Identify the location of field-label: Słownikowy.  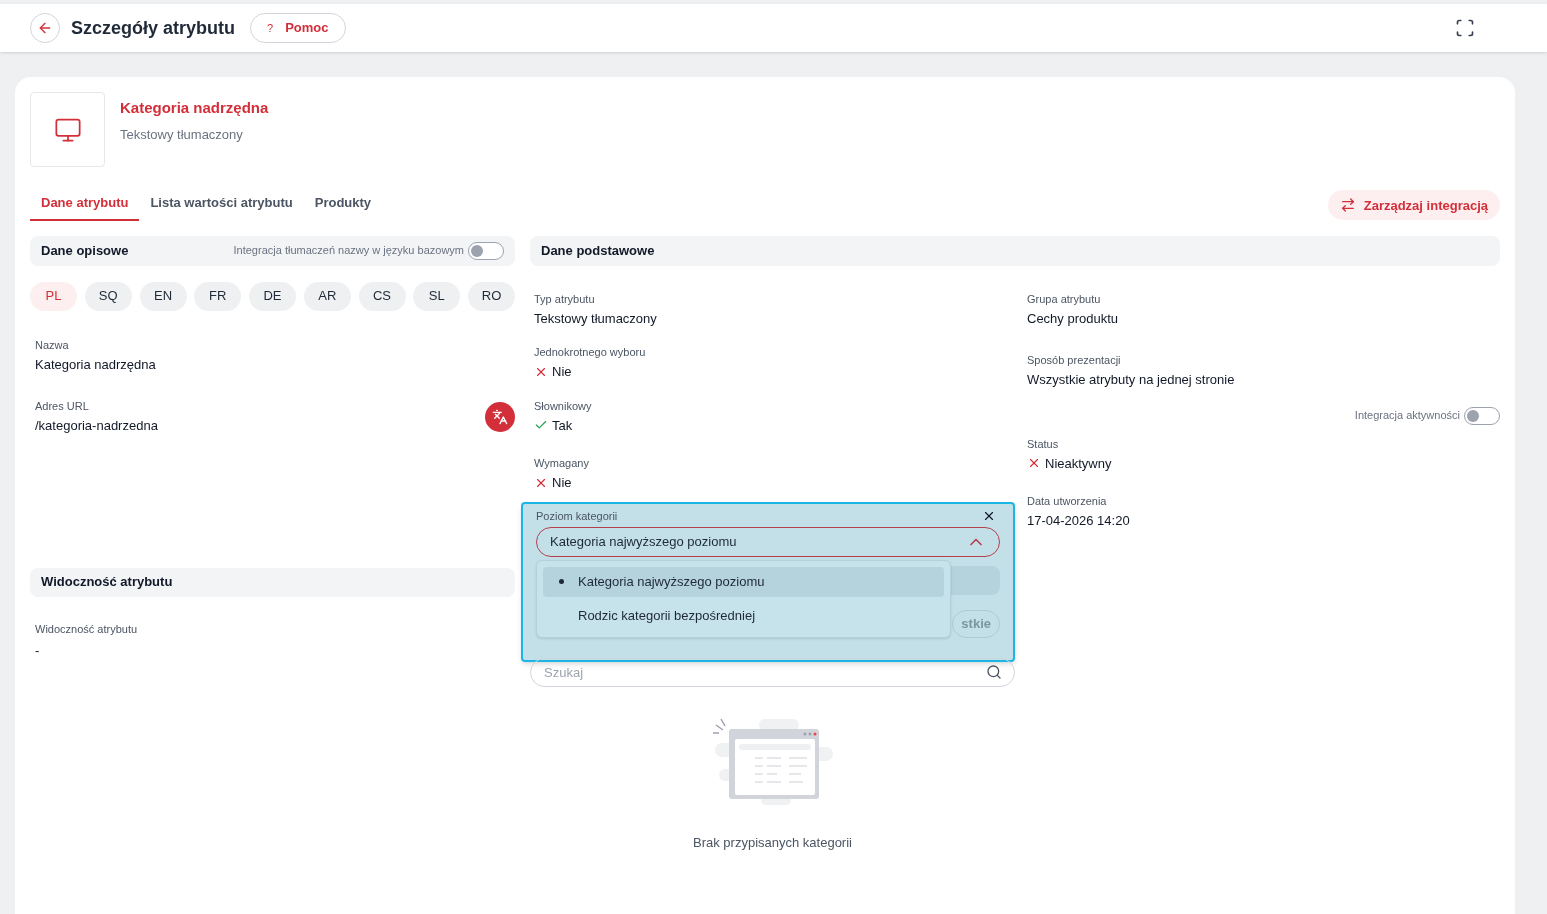
(563, 406).